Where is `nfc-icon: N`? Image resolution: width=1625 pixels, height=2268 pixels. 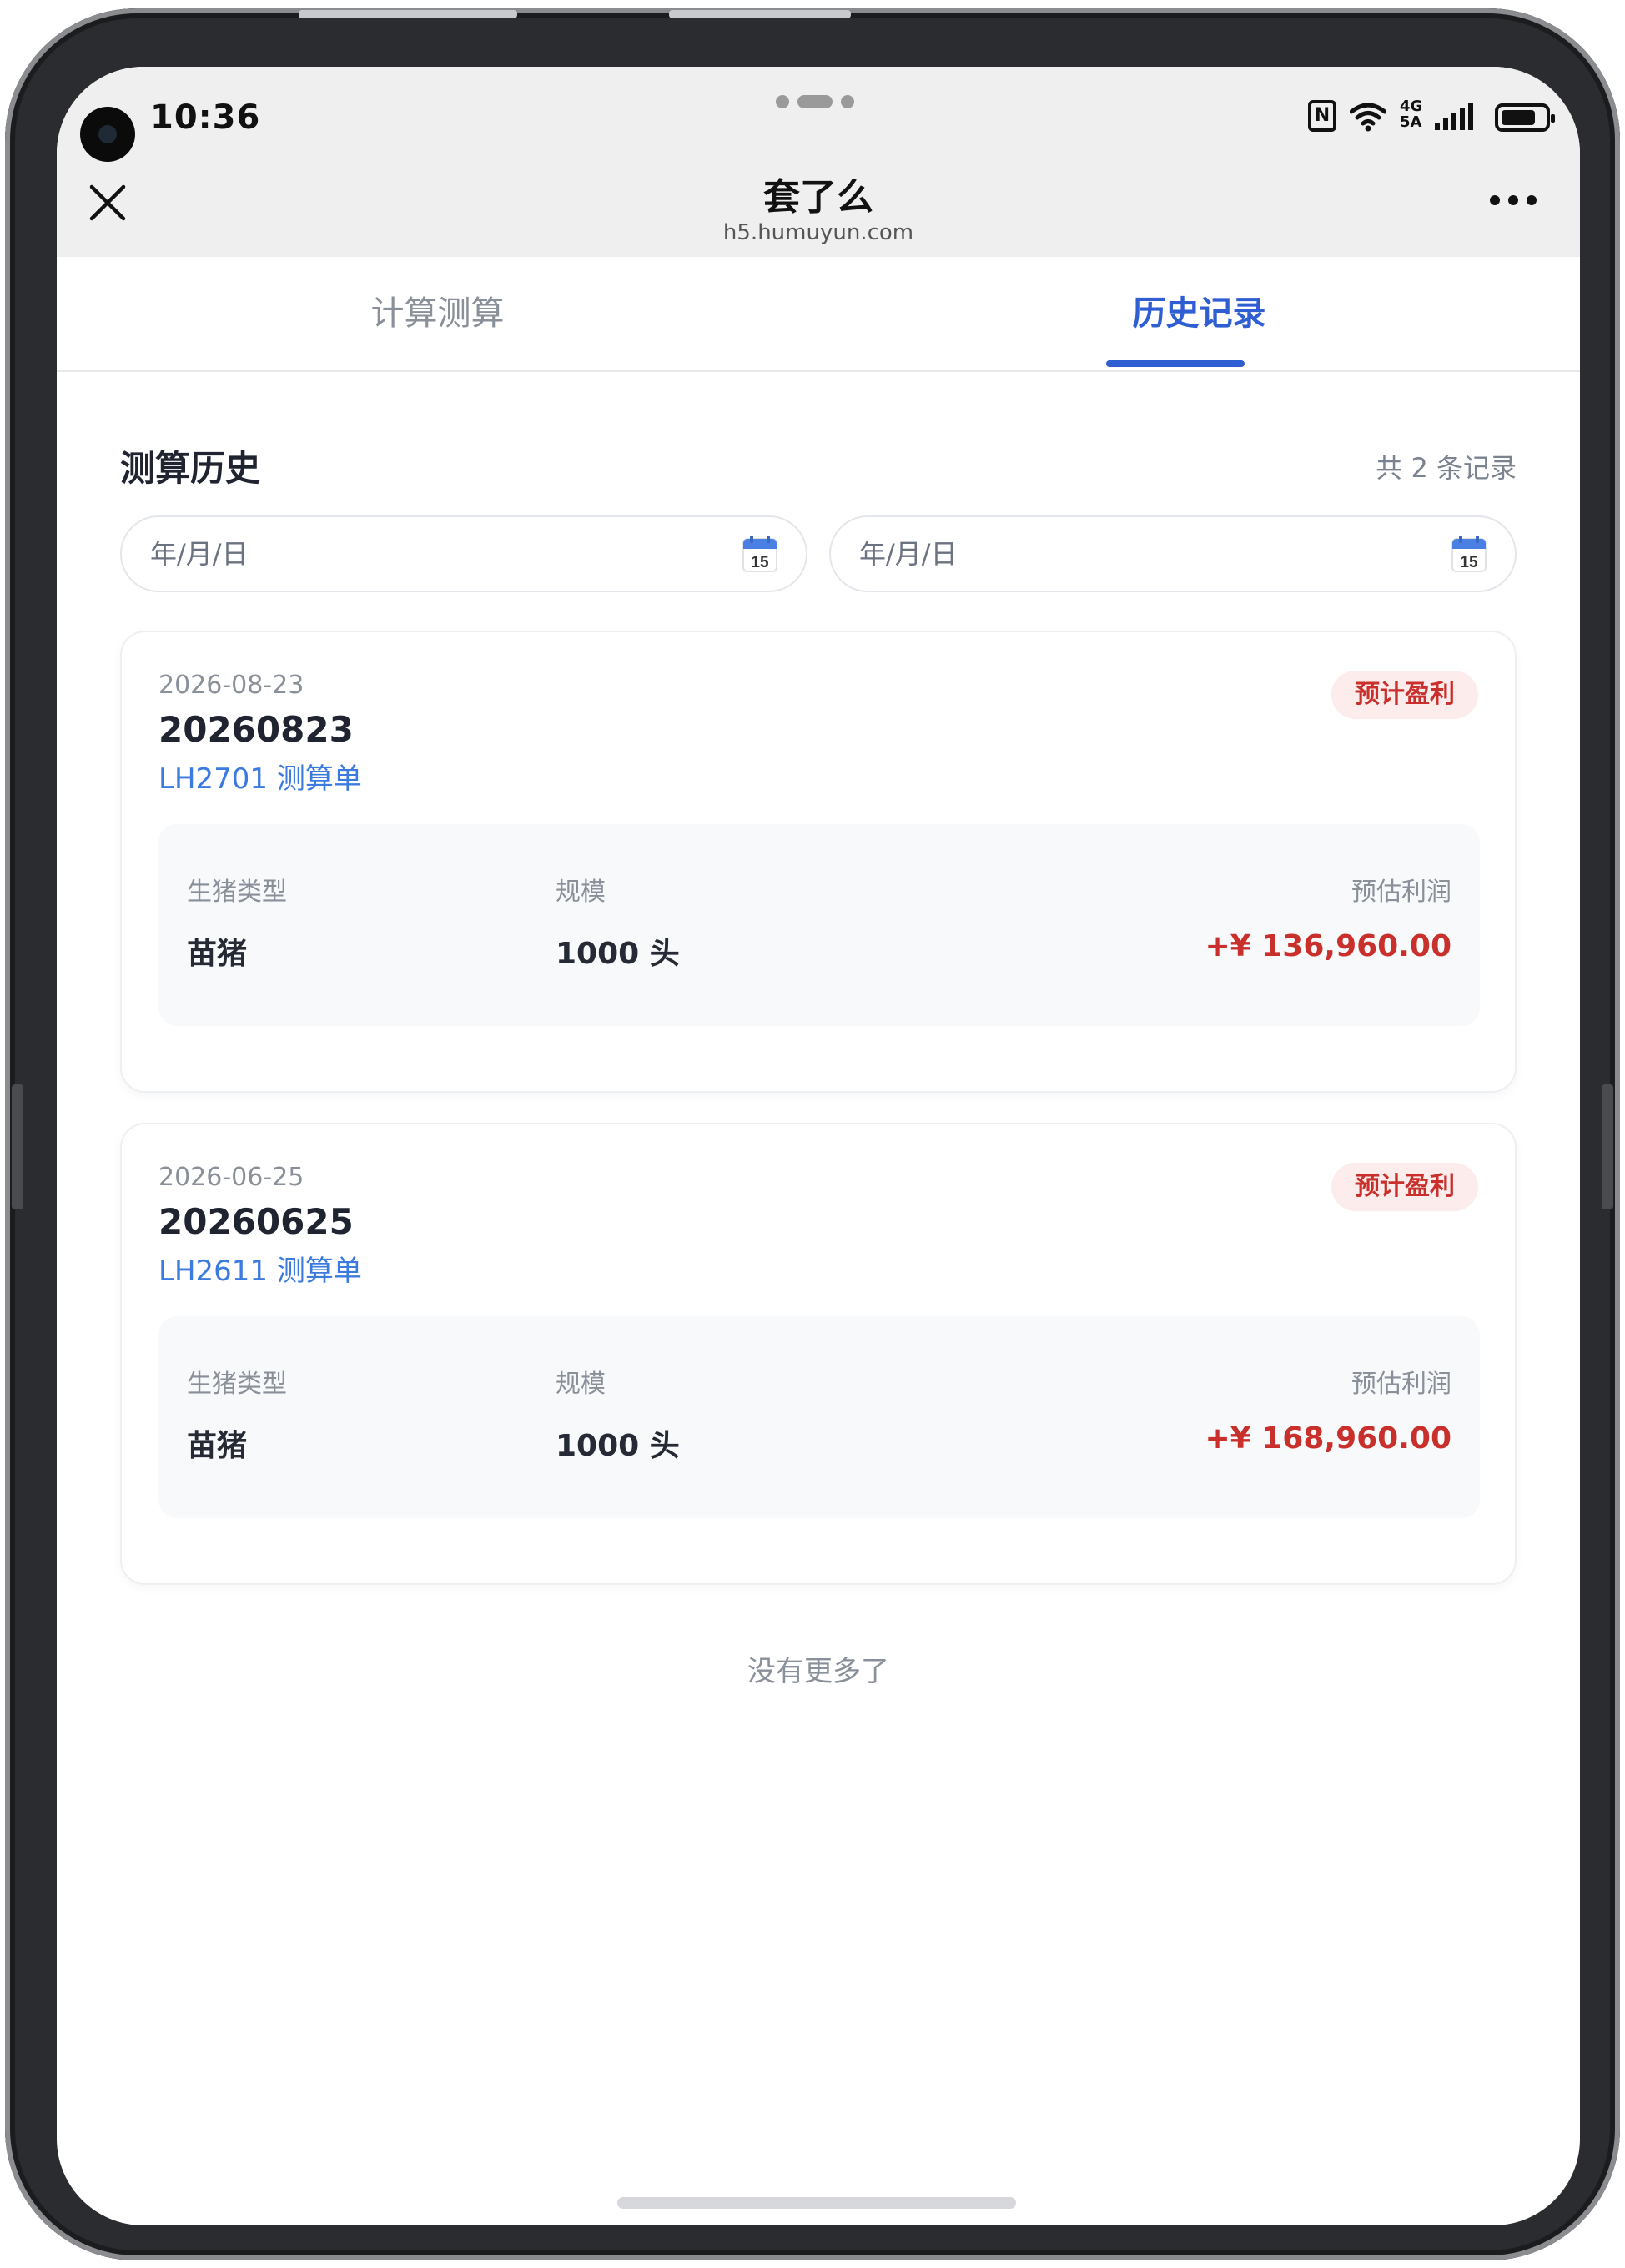
nfc-icon: N is located at coordinates (1322, 116).